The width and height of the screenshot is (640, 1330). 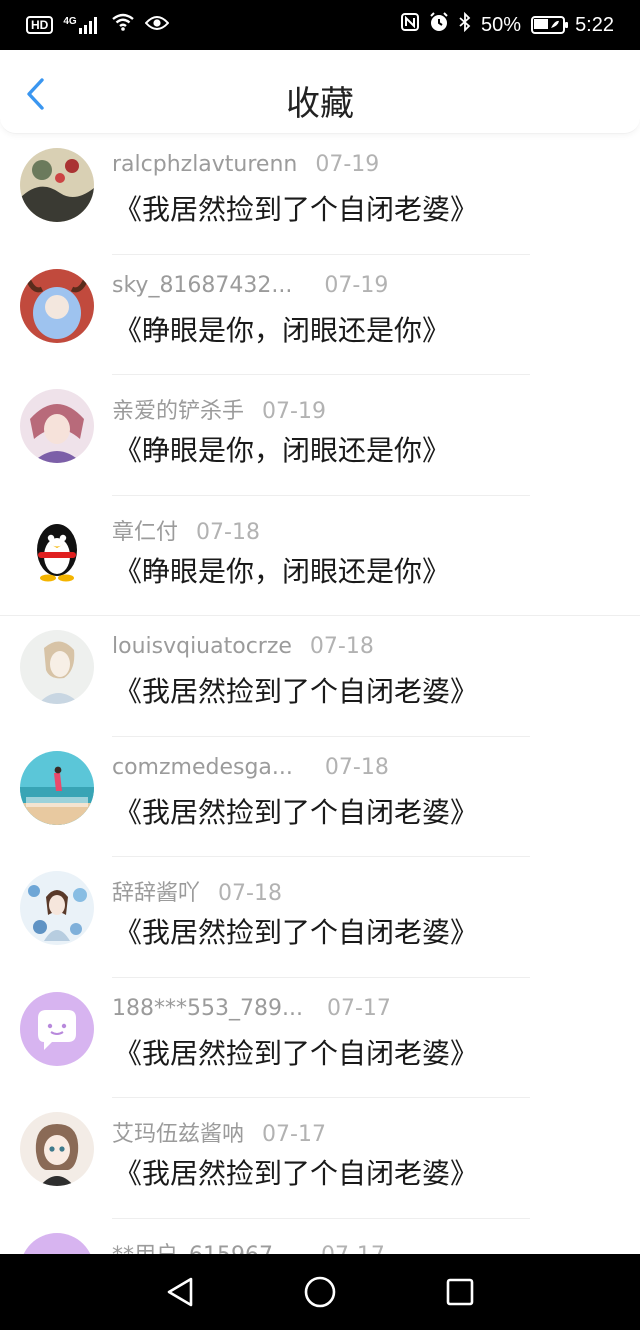 I want to click on status-left: HD 4G, so click(x=98, y=25).